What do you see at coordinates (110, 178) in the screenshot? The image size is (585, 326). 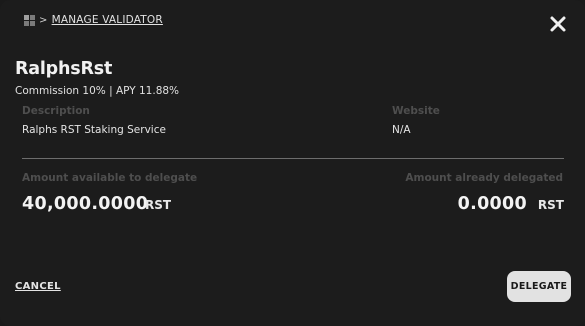 I see `available-label: Amount available to delegate` at bounding box center [110, 178].